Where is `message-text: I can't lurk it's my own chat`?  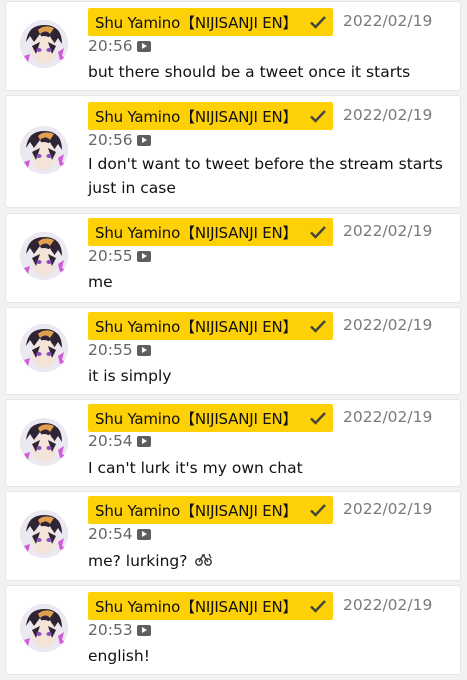 message-text: I can't lurk it's my own chat is located at coordinates (195, 468).